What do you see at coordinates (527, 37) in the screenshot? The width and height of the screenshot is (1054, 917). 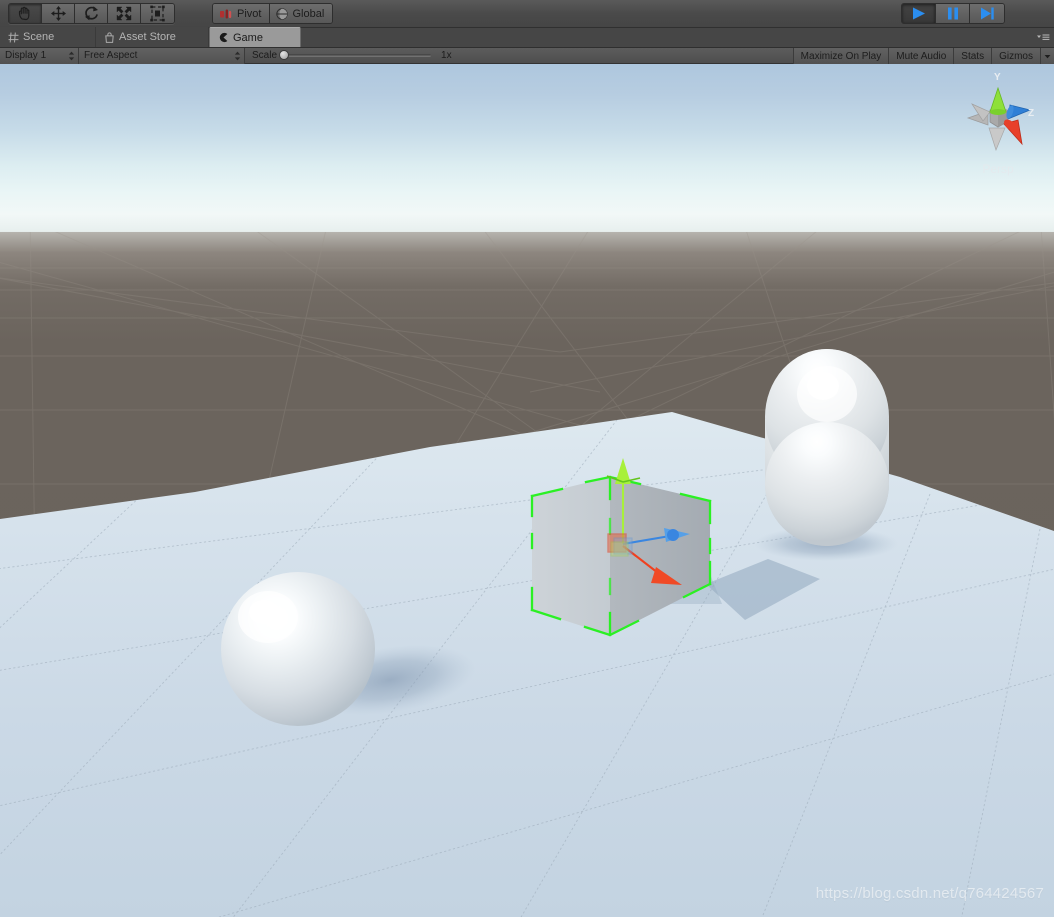 I see `panel-tab-bar: Scene Asset Store Game` at bounding box center [527, 37].